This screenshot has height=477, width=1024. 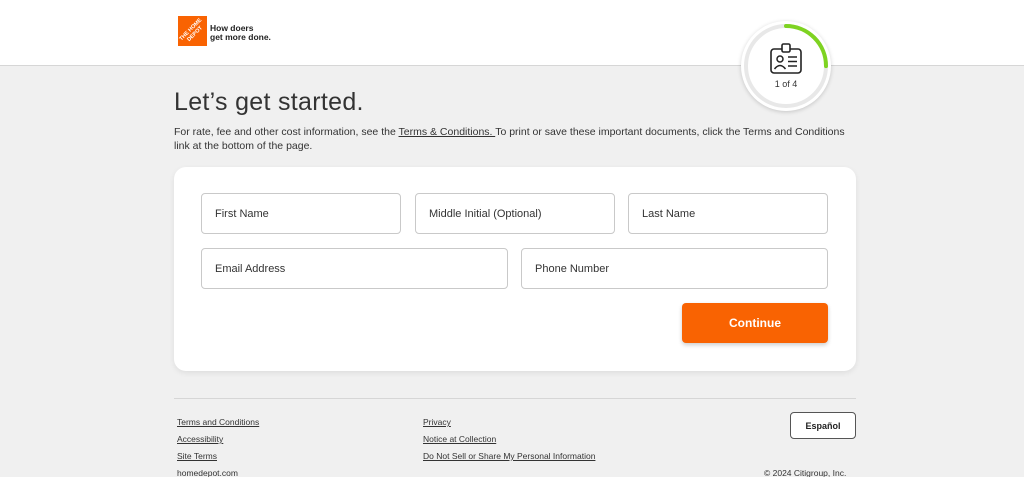 I want to click on last-name-placeholder: Last Name, so click(x=669, y=213).